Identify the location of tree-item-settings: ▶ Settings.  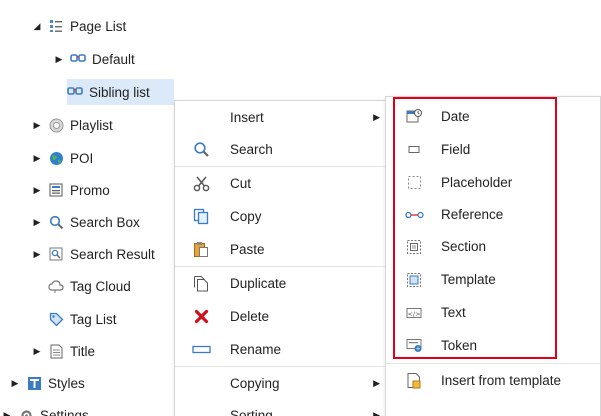
(44, 409).